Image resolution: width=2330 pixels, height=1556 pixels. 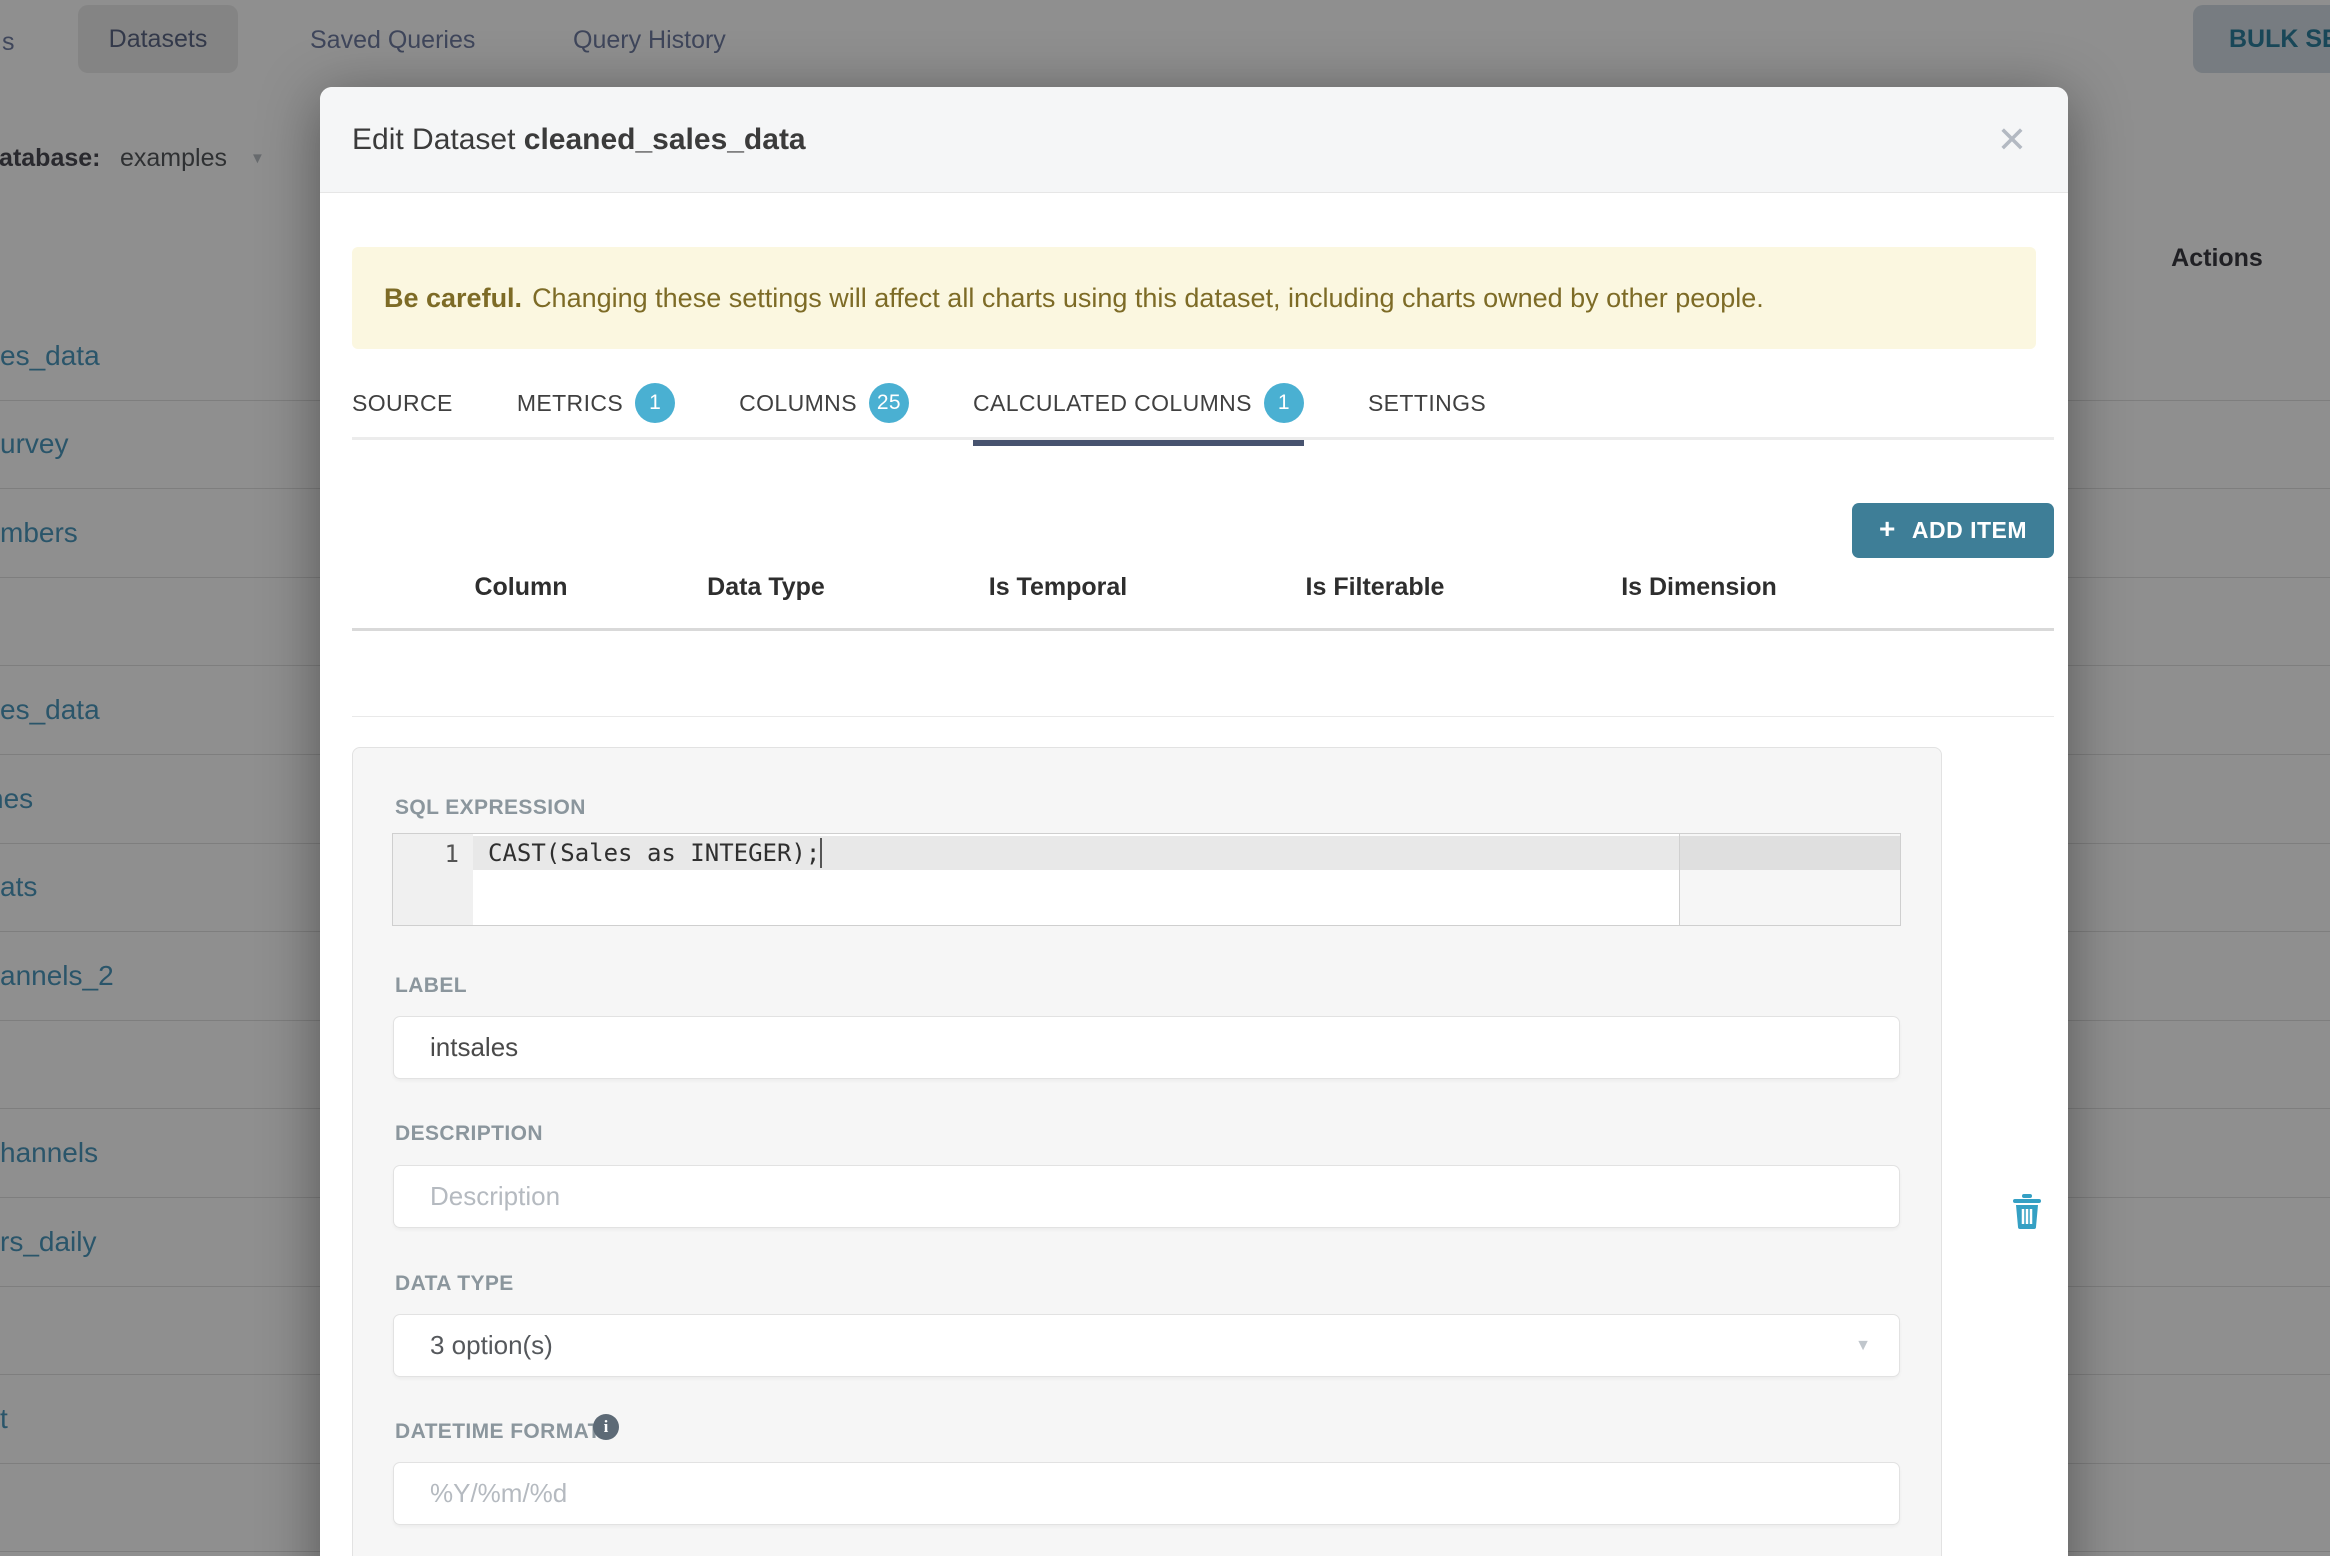 I want to click on plus-icon: +, so click(x=1887, y=528).